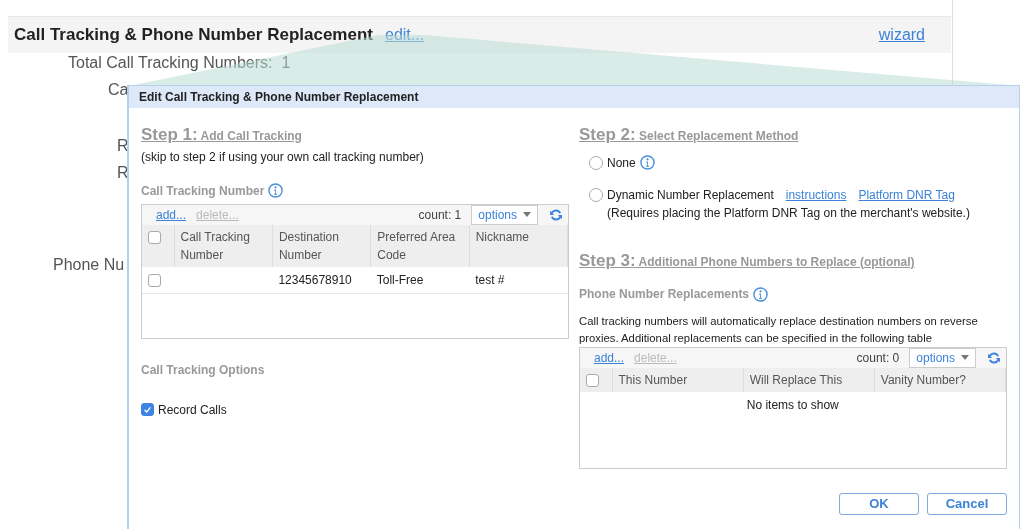  I want to click on page-title: Call Tracking & Phone Number Replacement, so click(193, 35).